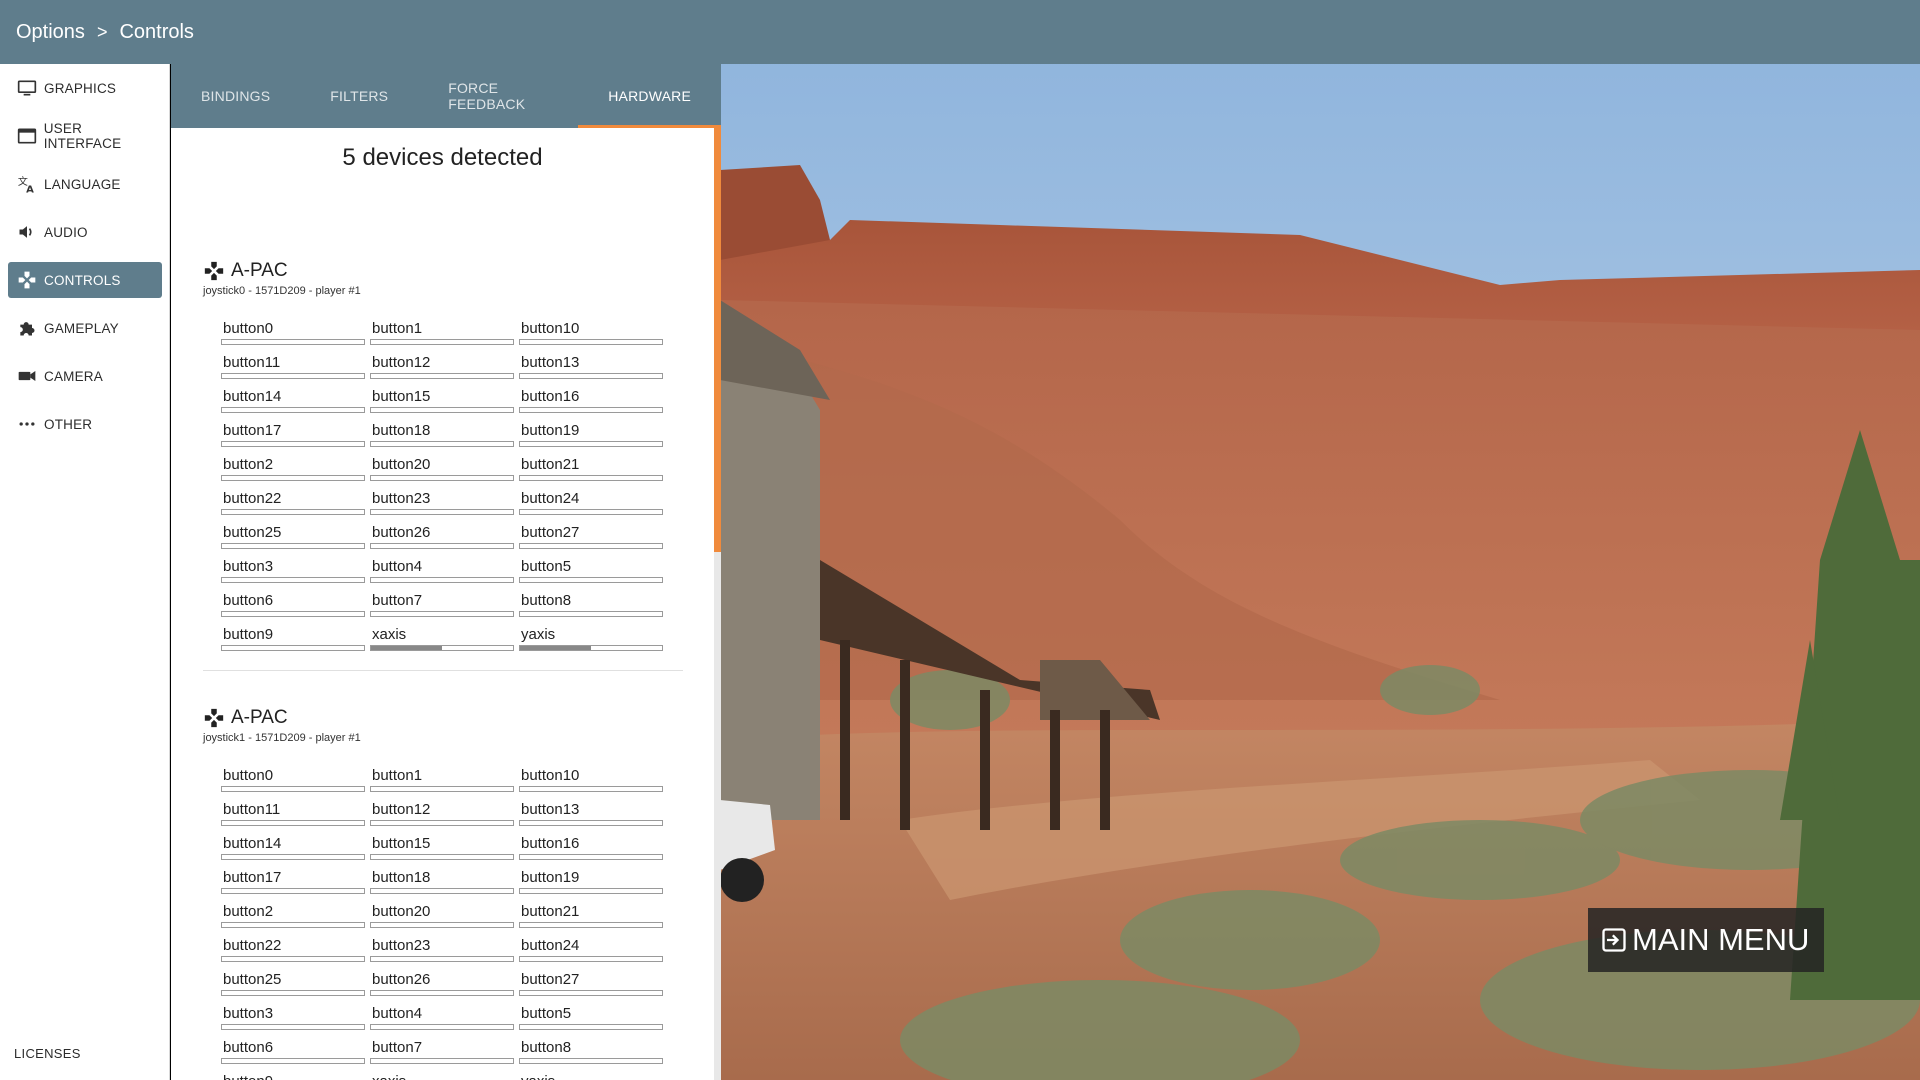 The image size is (1920, 1080). I want to click on control-indicator: button27, so click(591, 541).